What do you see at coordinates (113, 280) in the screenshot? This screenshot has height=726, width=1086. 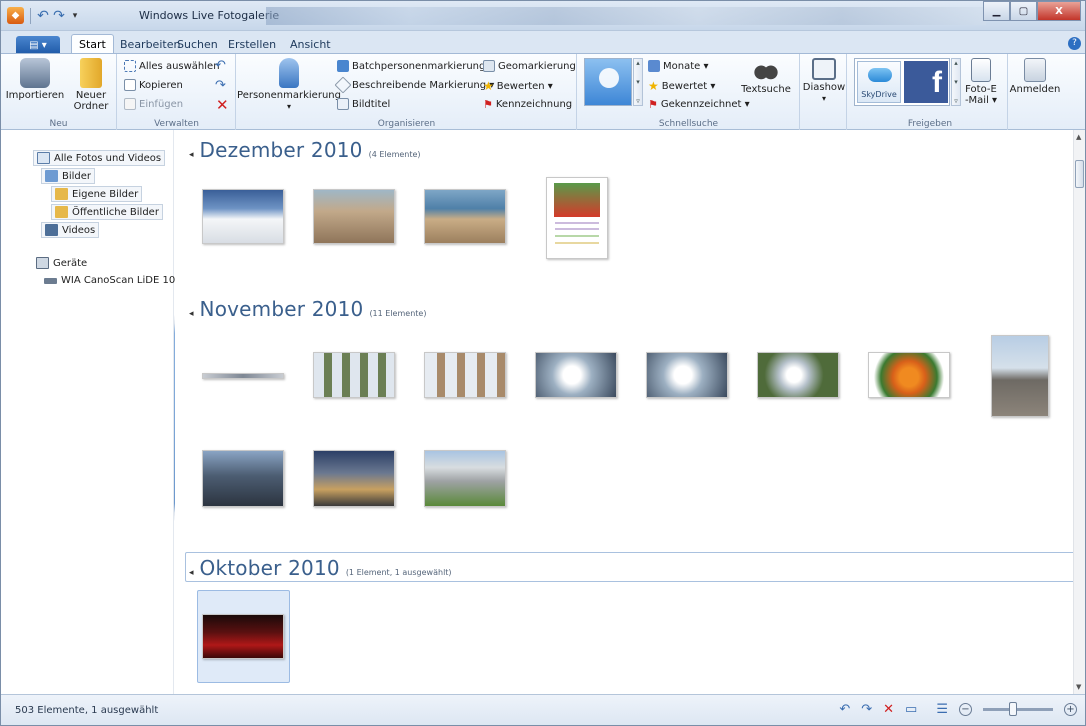 I see `nav-item-scanner: WIA CanoScan LiDE 100` at bounding box center [113, 280].